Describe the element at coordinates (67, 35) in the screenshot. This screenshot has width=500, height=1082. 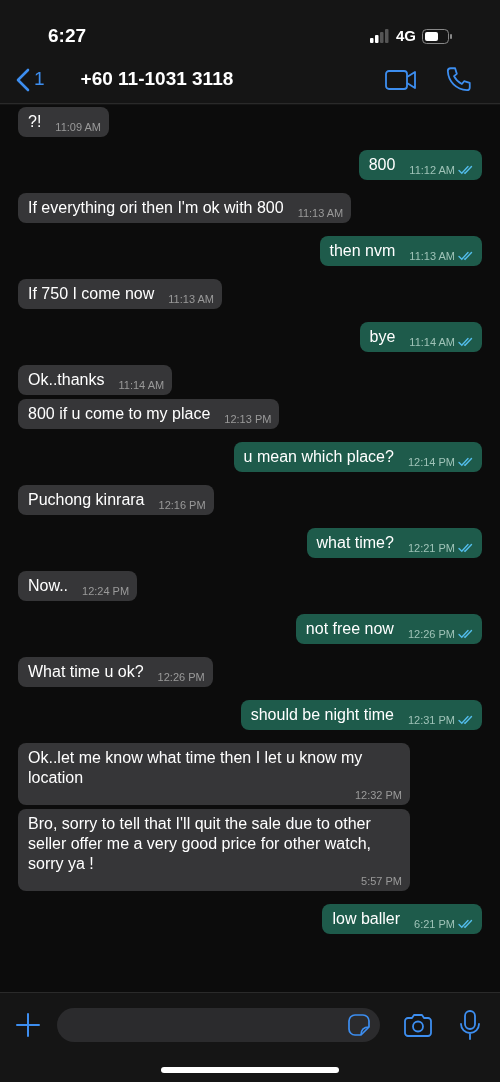
I see `status-time: 6:27` at that location.